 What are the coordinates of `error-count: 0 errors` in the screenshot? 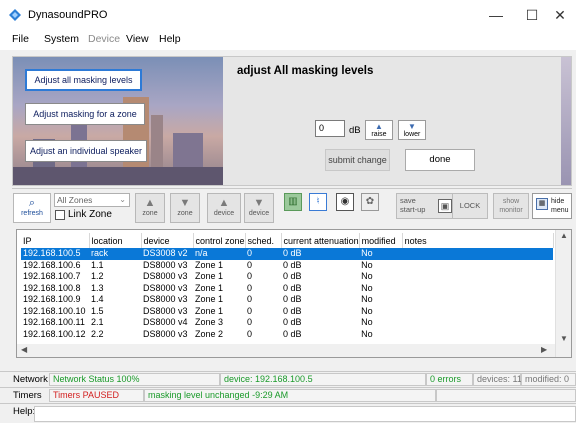 It's located at (449, 379).